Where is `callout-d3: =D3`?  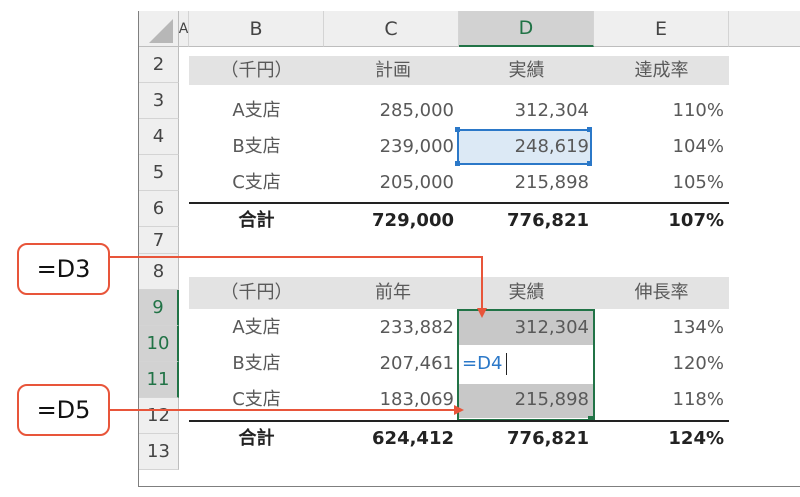
callout-d3: =D3 is located at coordinates (63, 269).